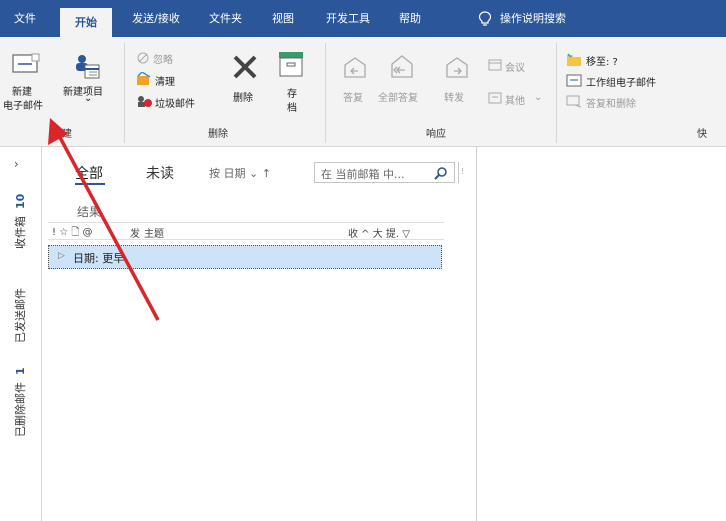 The image size is (726, 521). I want to click on reply-all-icon, so click(402, 66).